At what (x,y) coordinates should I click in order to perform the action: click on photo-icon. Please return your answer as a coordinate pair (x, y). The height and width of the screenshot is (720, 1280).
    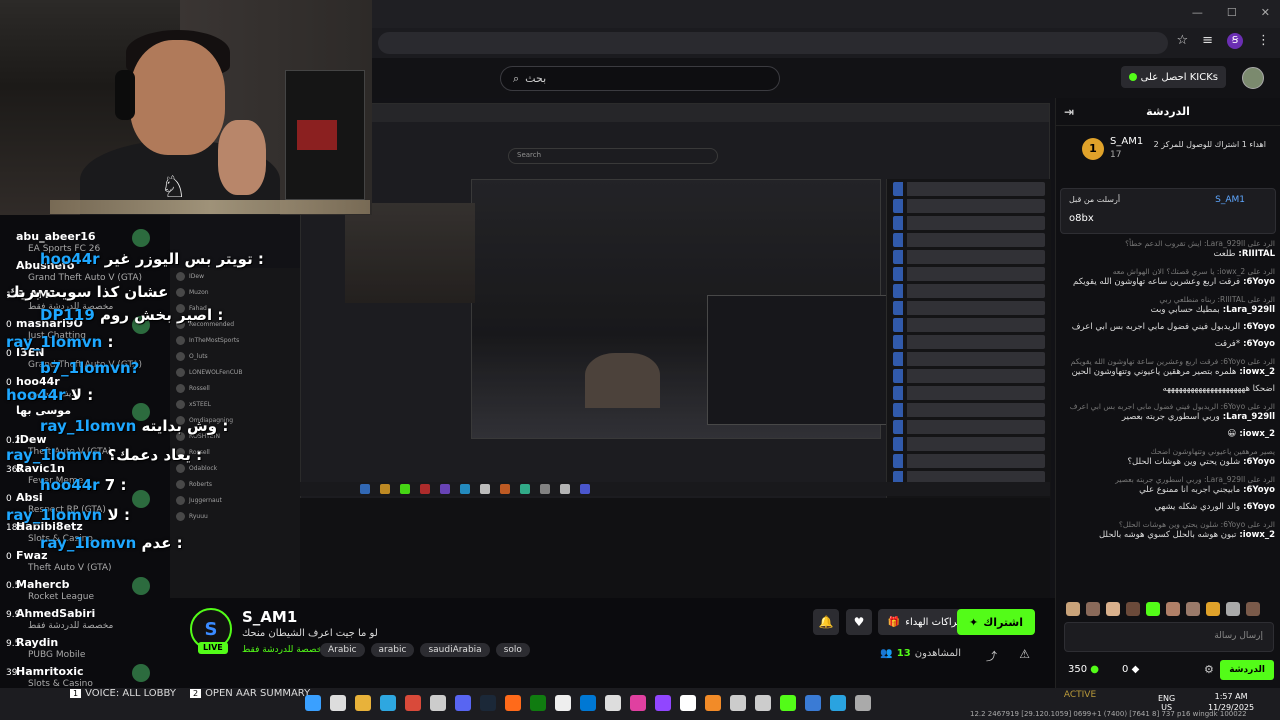
    Looking at the image, I should click on (638, 703).